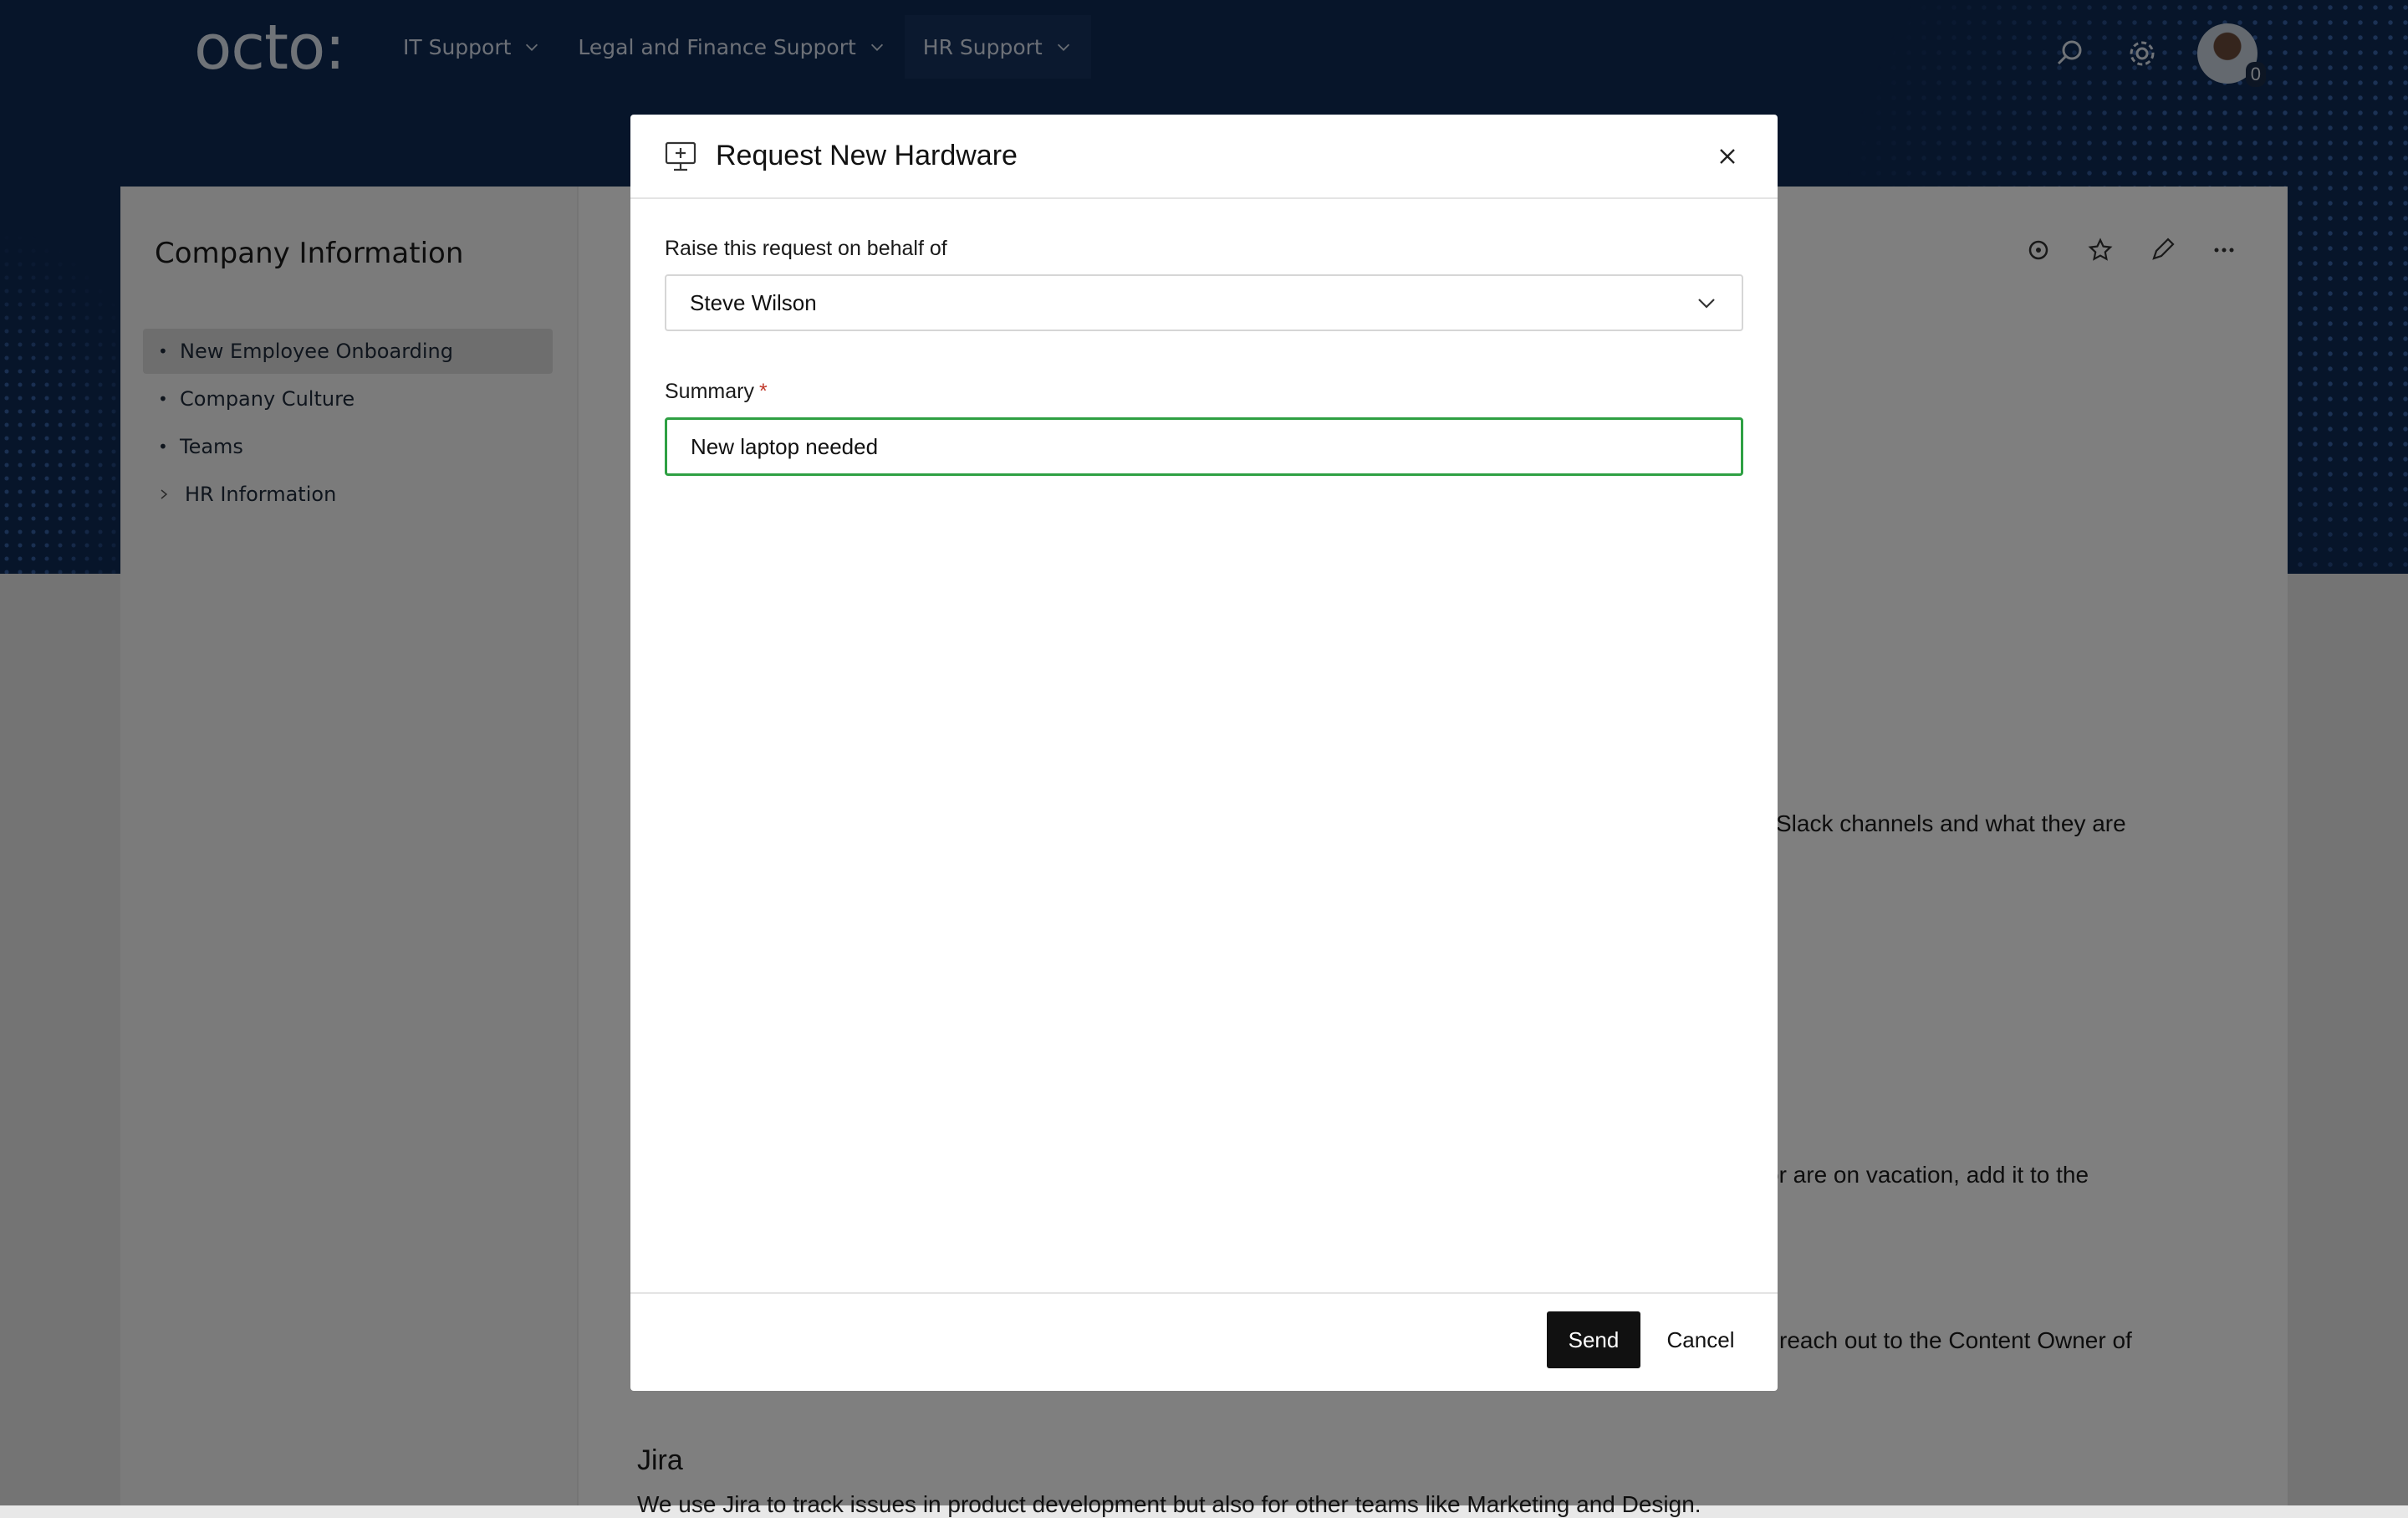  I want to click on summary-label-text: Summary, so click(710, 391).